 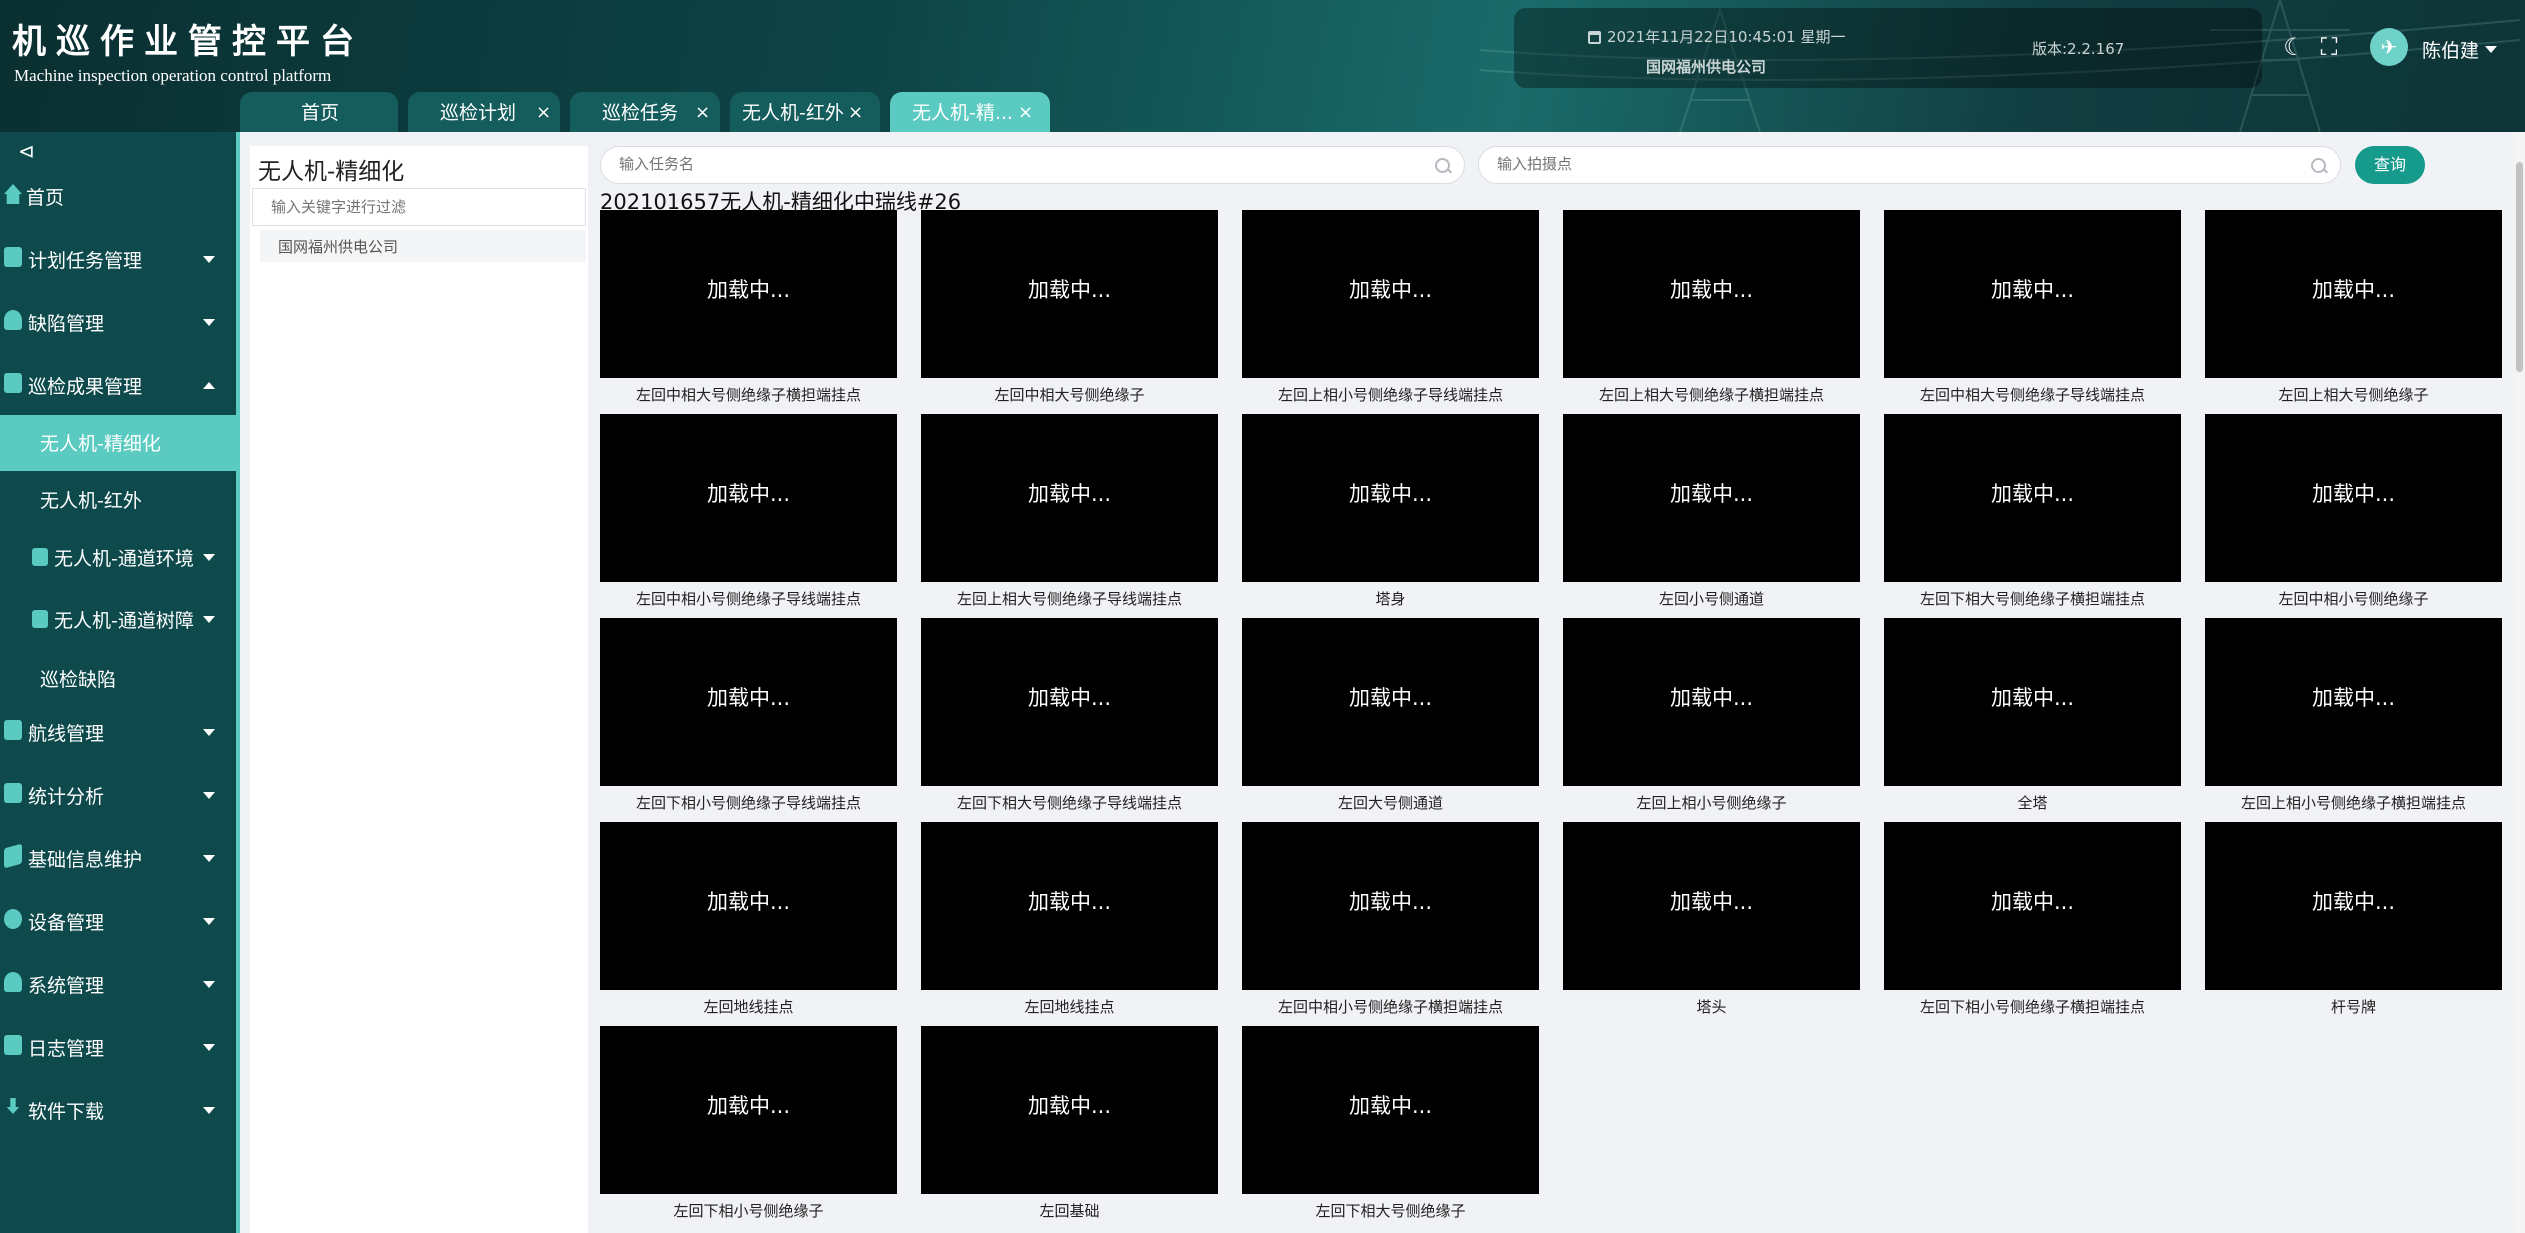 What do you see at coordinates (319, 112) in the screenshot?
I see `tab-home: 首页` at bounding box center [319, 112].